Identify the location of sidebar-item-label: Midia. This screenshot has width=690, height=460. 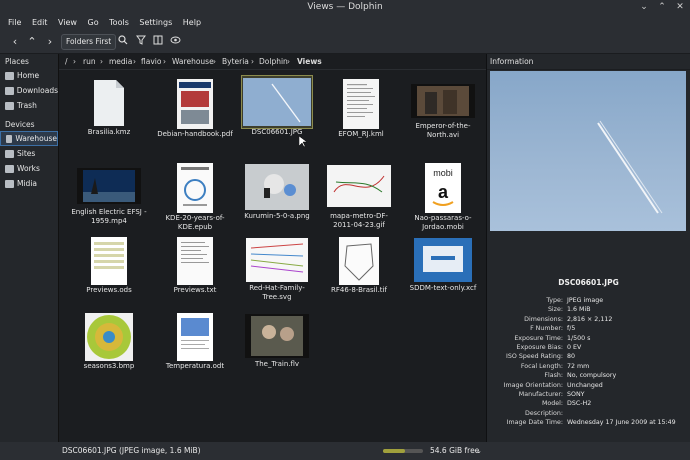
(27, 183).